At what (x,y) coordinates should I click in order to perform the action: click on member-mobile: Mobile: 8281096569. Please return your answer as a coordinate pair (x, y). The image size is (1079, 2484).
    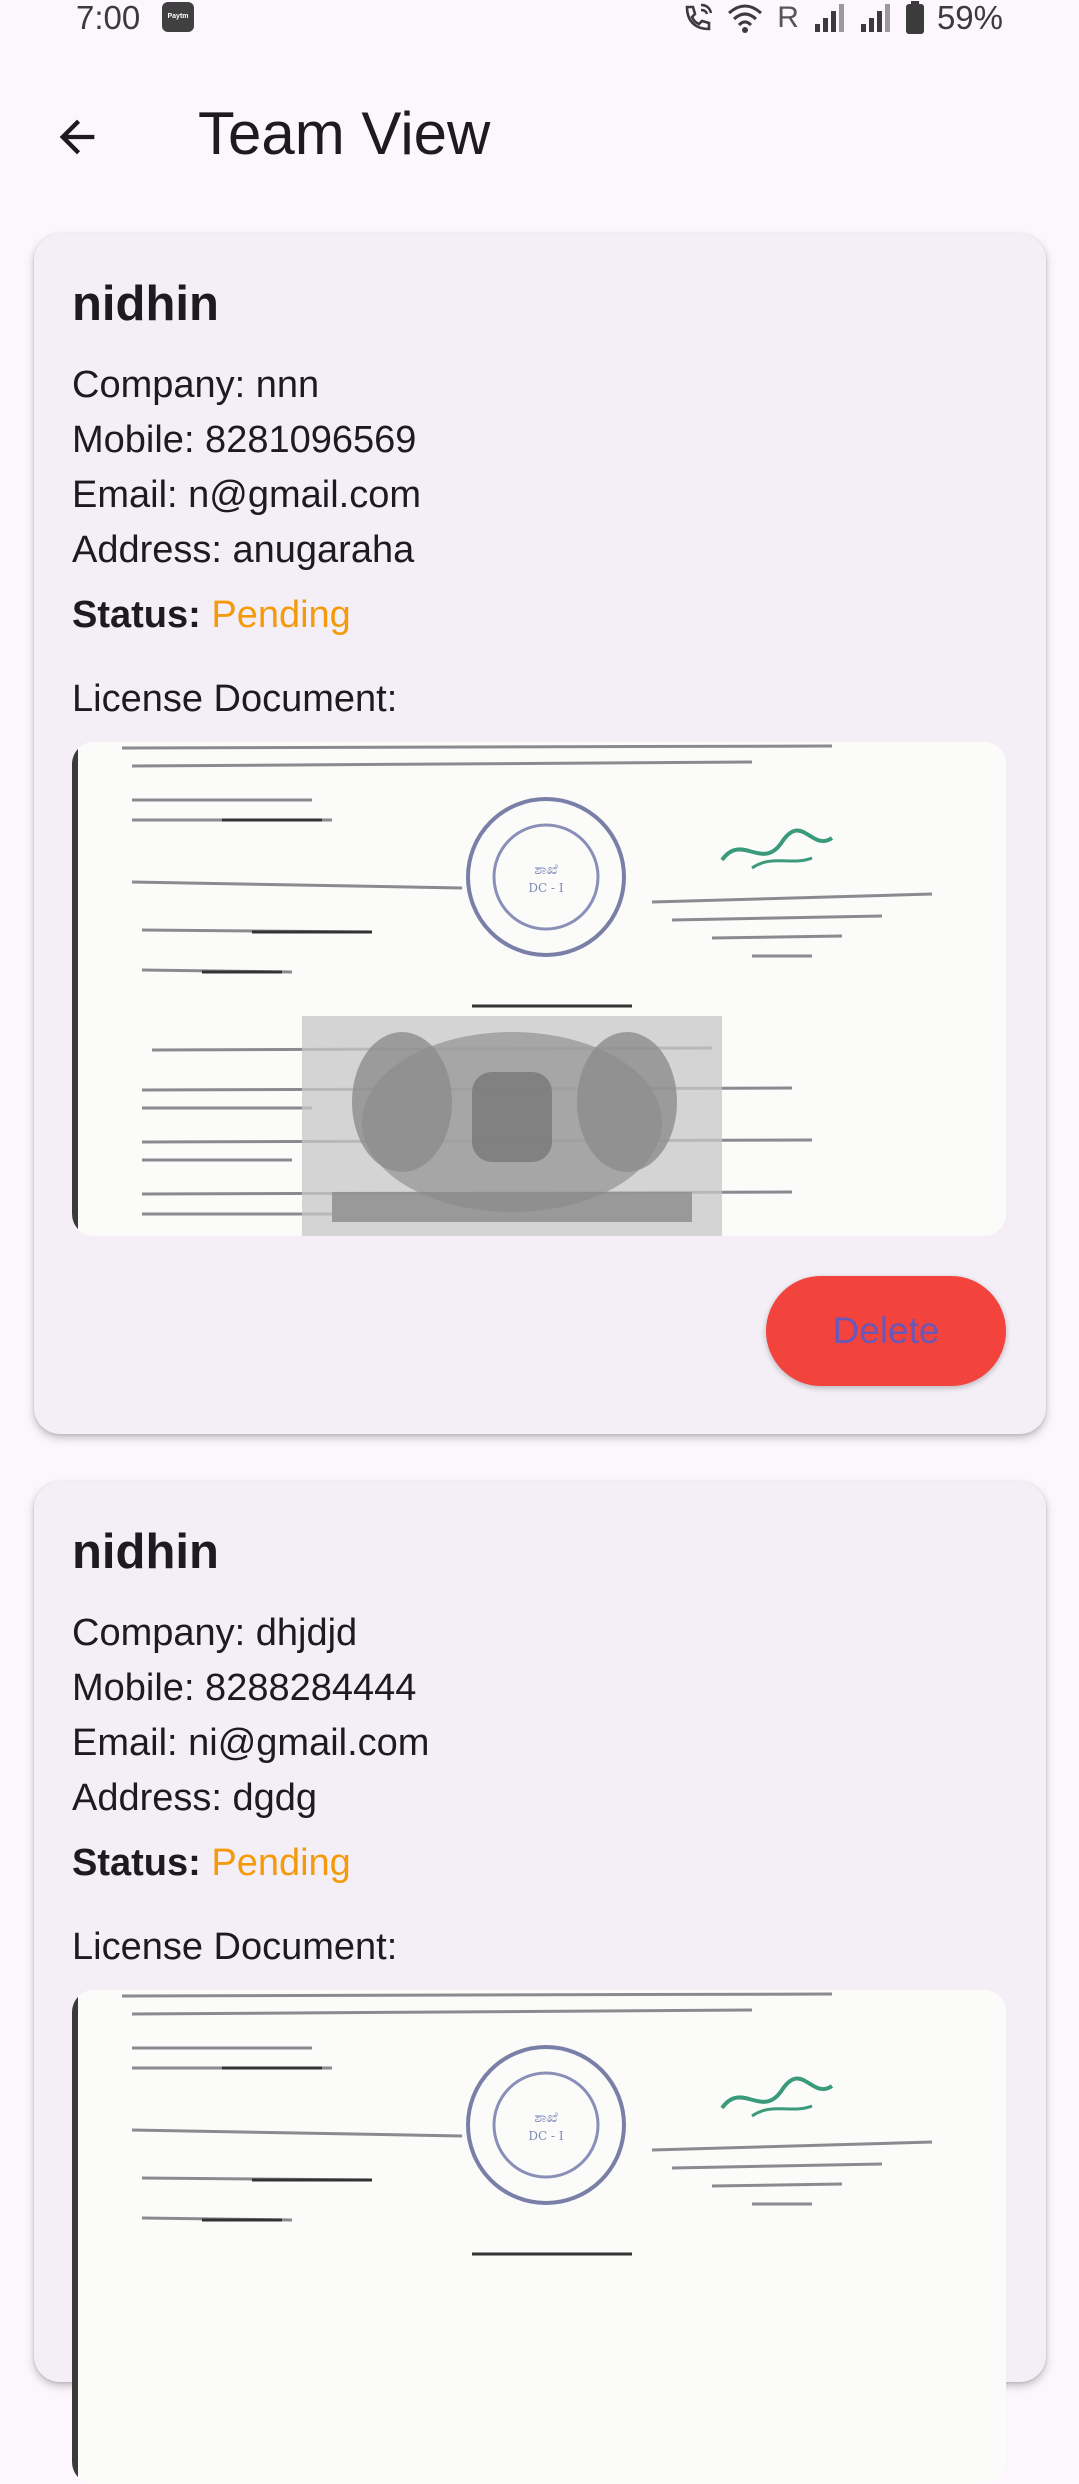
    Looking at the image, I should click on (244, 440).